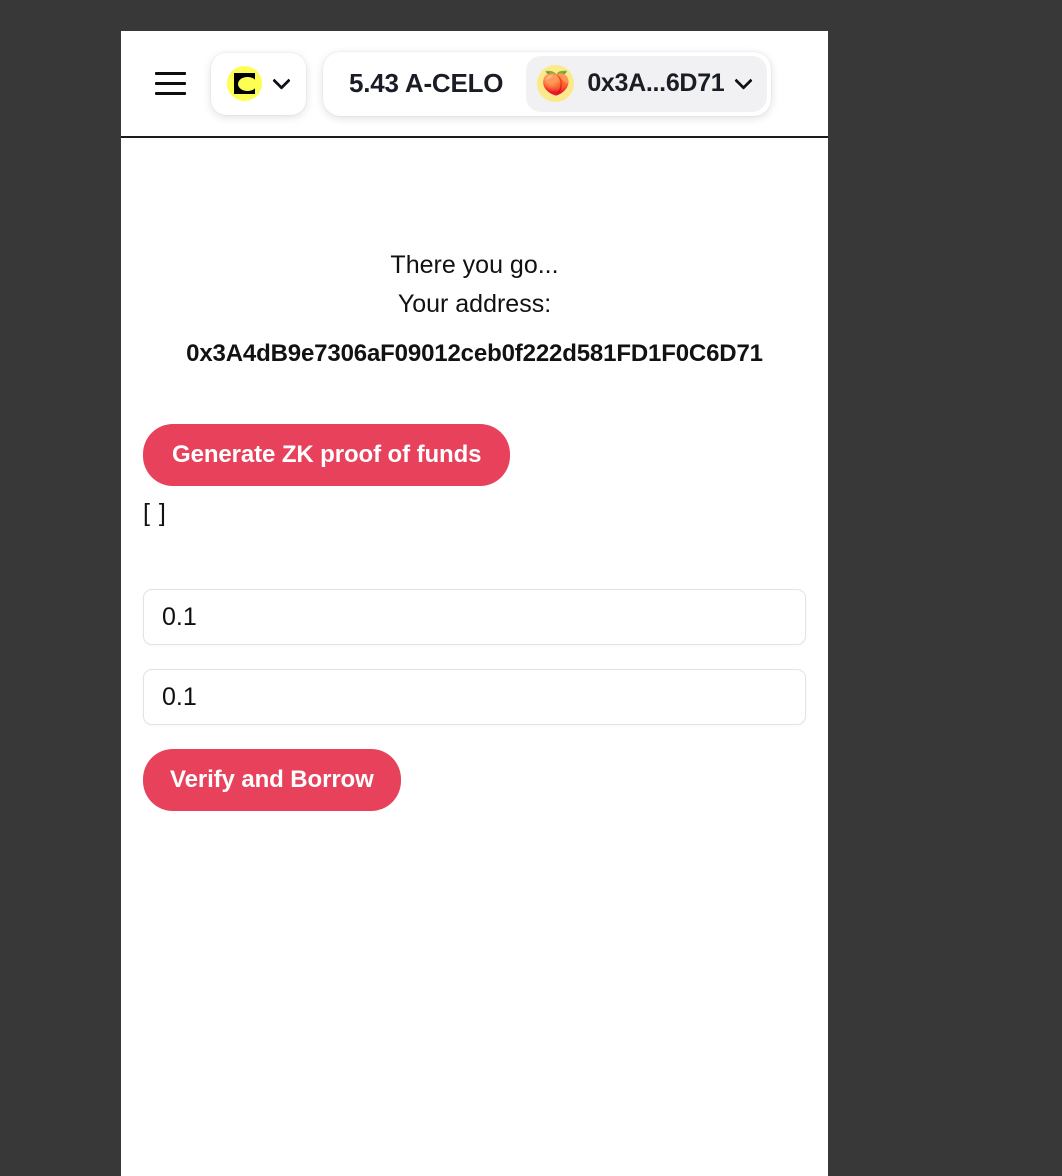 This screenshot has width=1062, height=1176. I want to click on hamburger-menu-button, so click(170, 84).